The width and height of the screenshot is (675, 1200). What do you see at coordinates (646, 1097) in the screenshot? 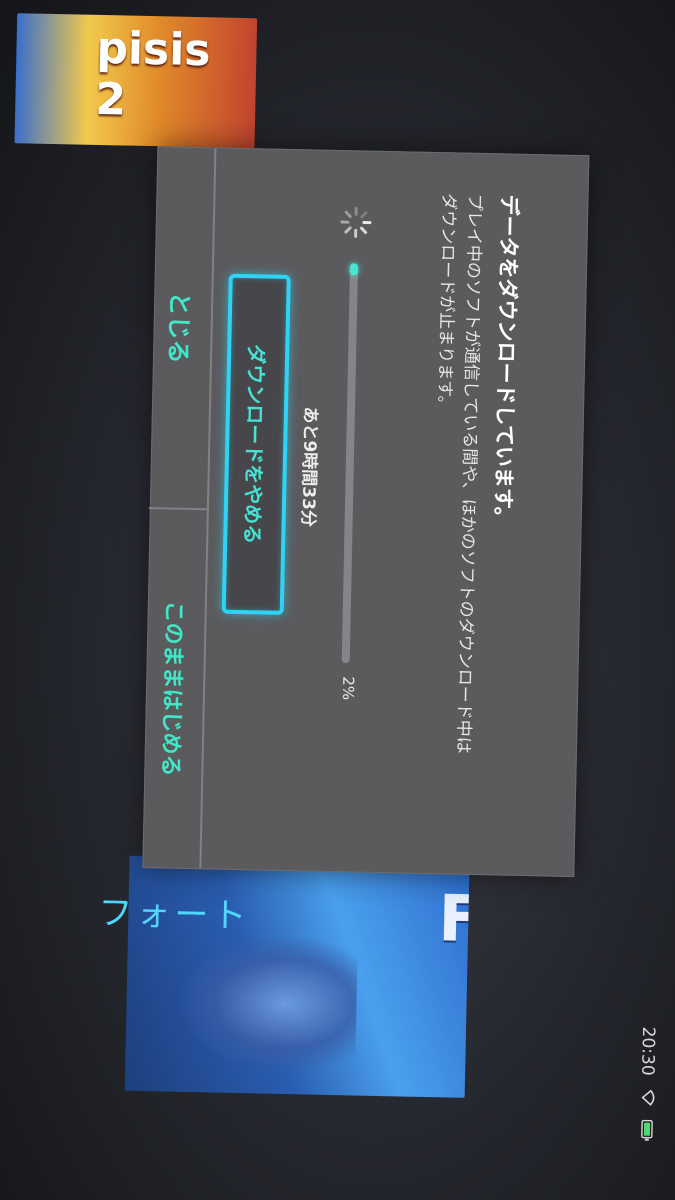
I see `wifi-icon` at bounding box center [646, 1097].